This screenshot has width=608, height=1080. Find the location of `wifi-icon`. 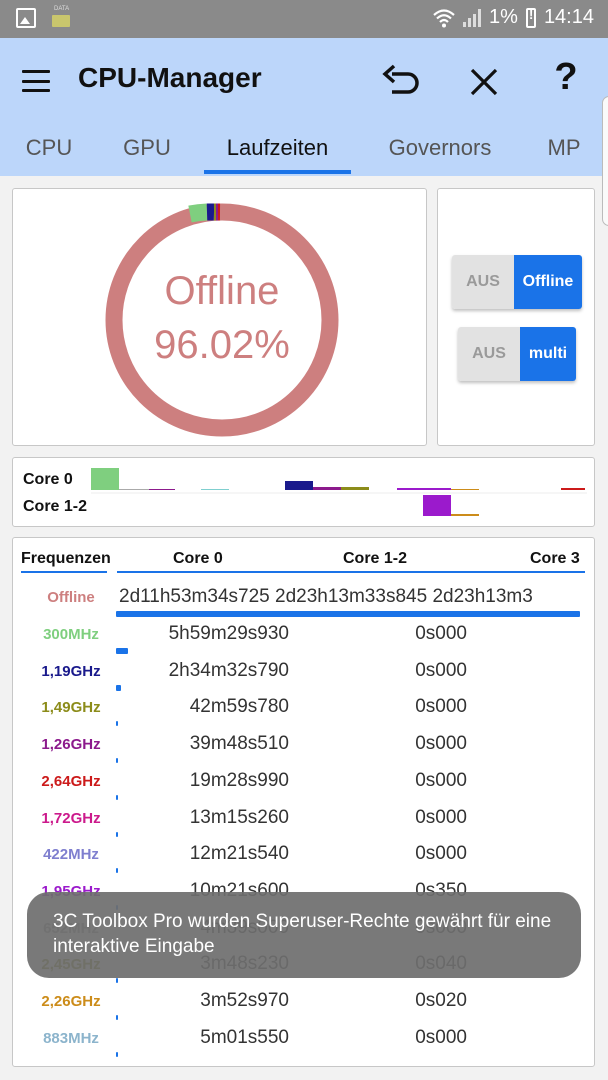

wifi-icon is located at coordinates (444, 17).